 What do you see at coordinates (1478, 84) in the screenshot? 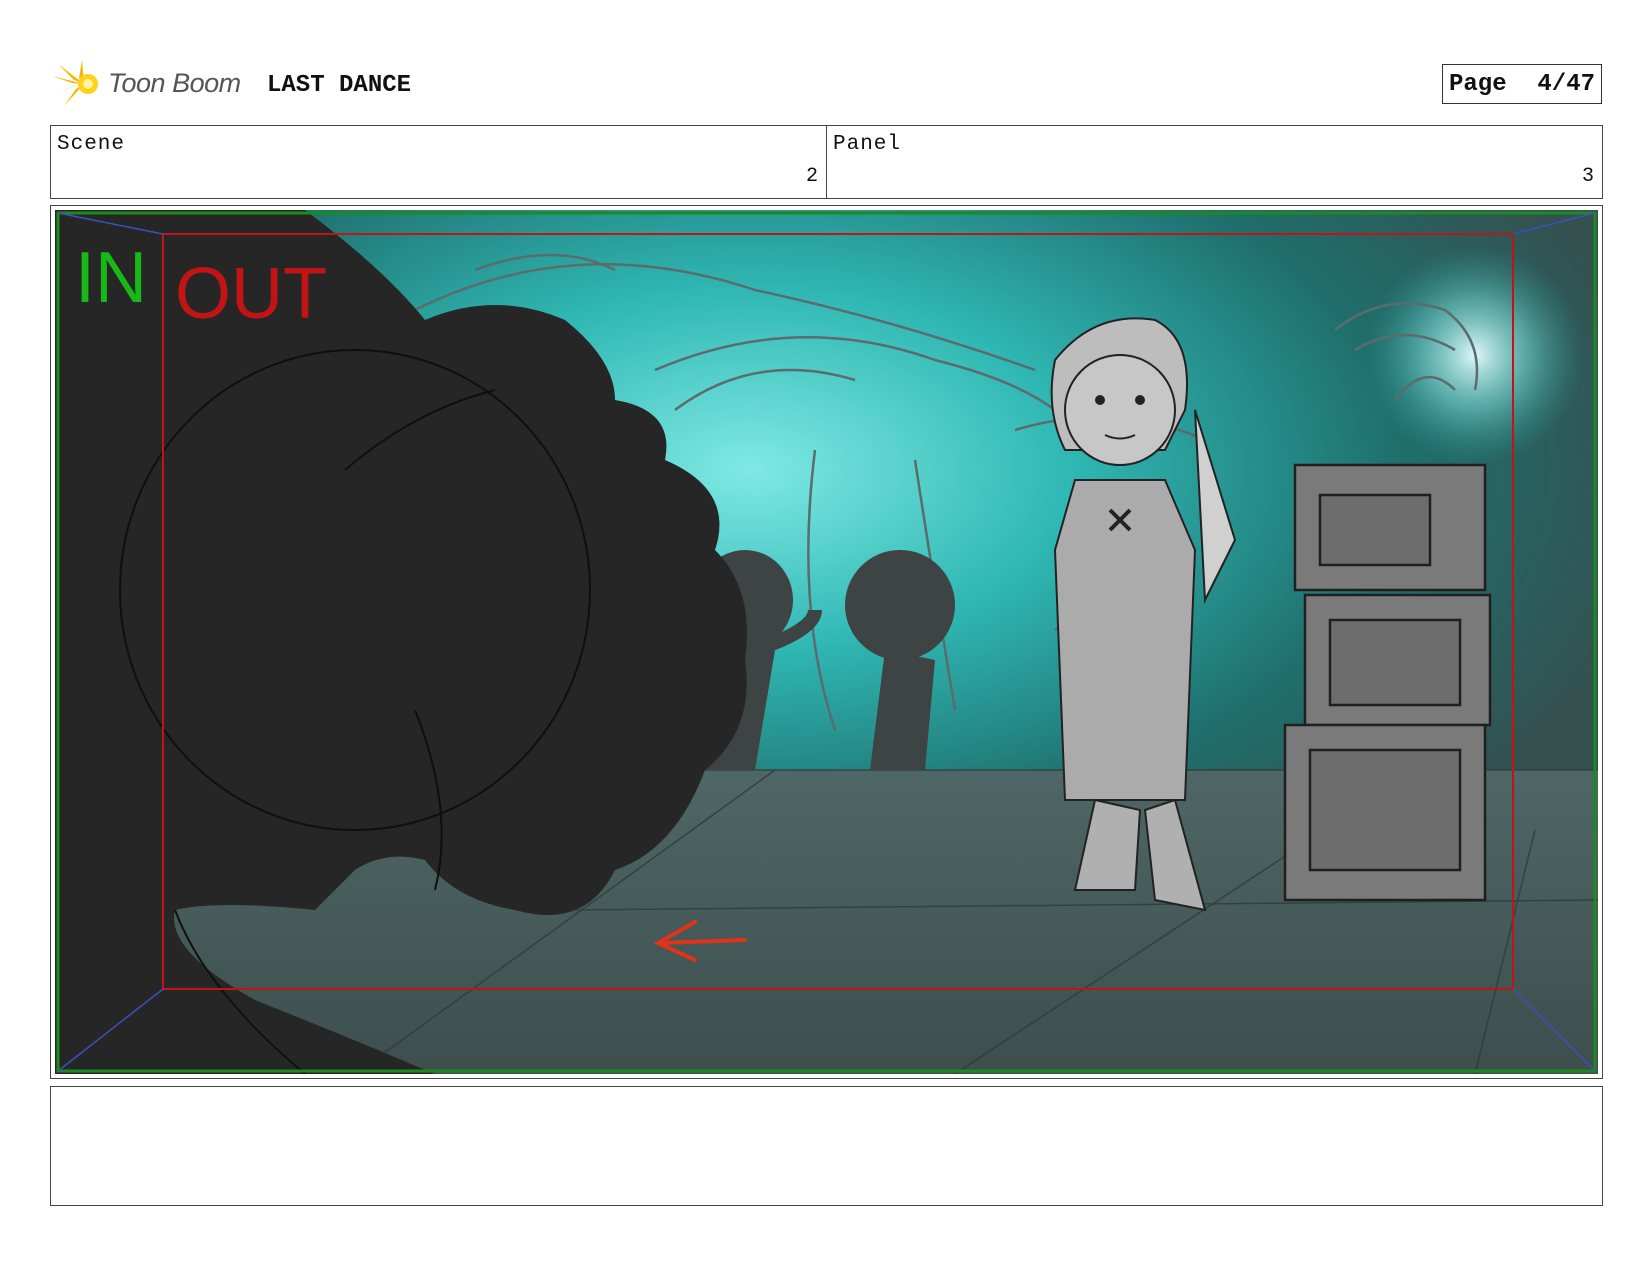
I see `page-label: Page` at bounding box center [1478, 84].